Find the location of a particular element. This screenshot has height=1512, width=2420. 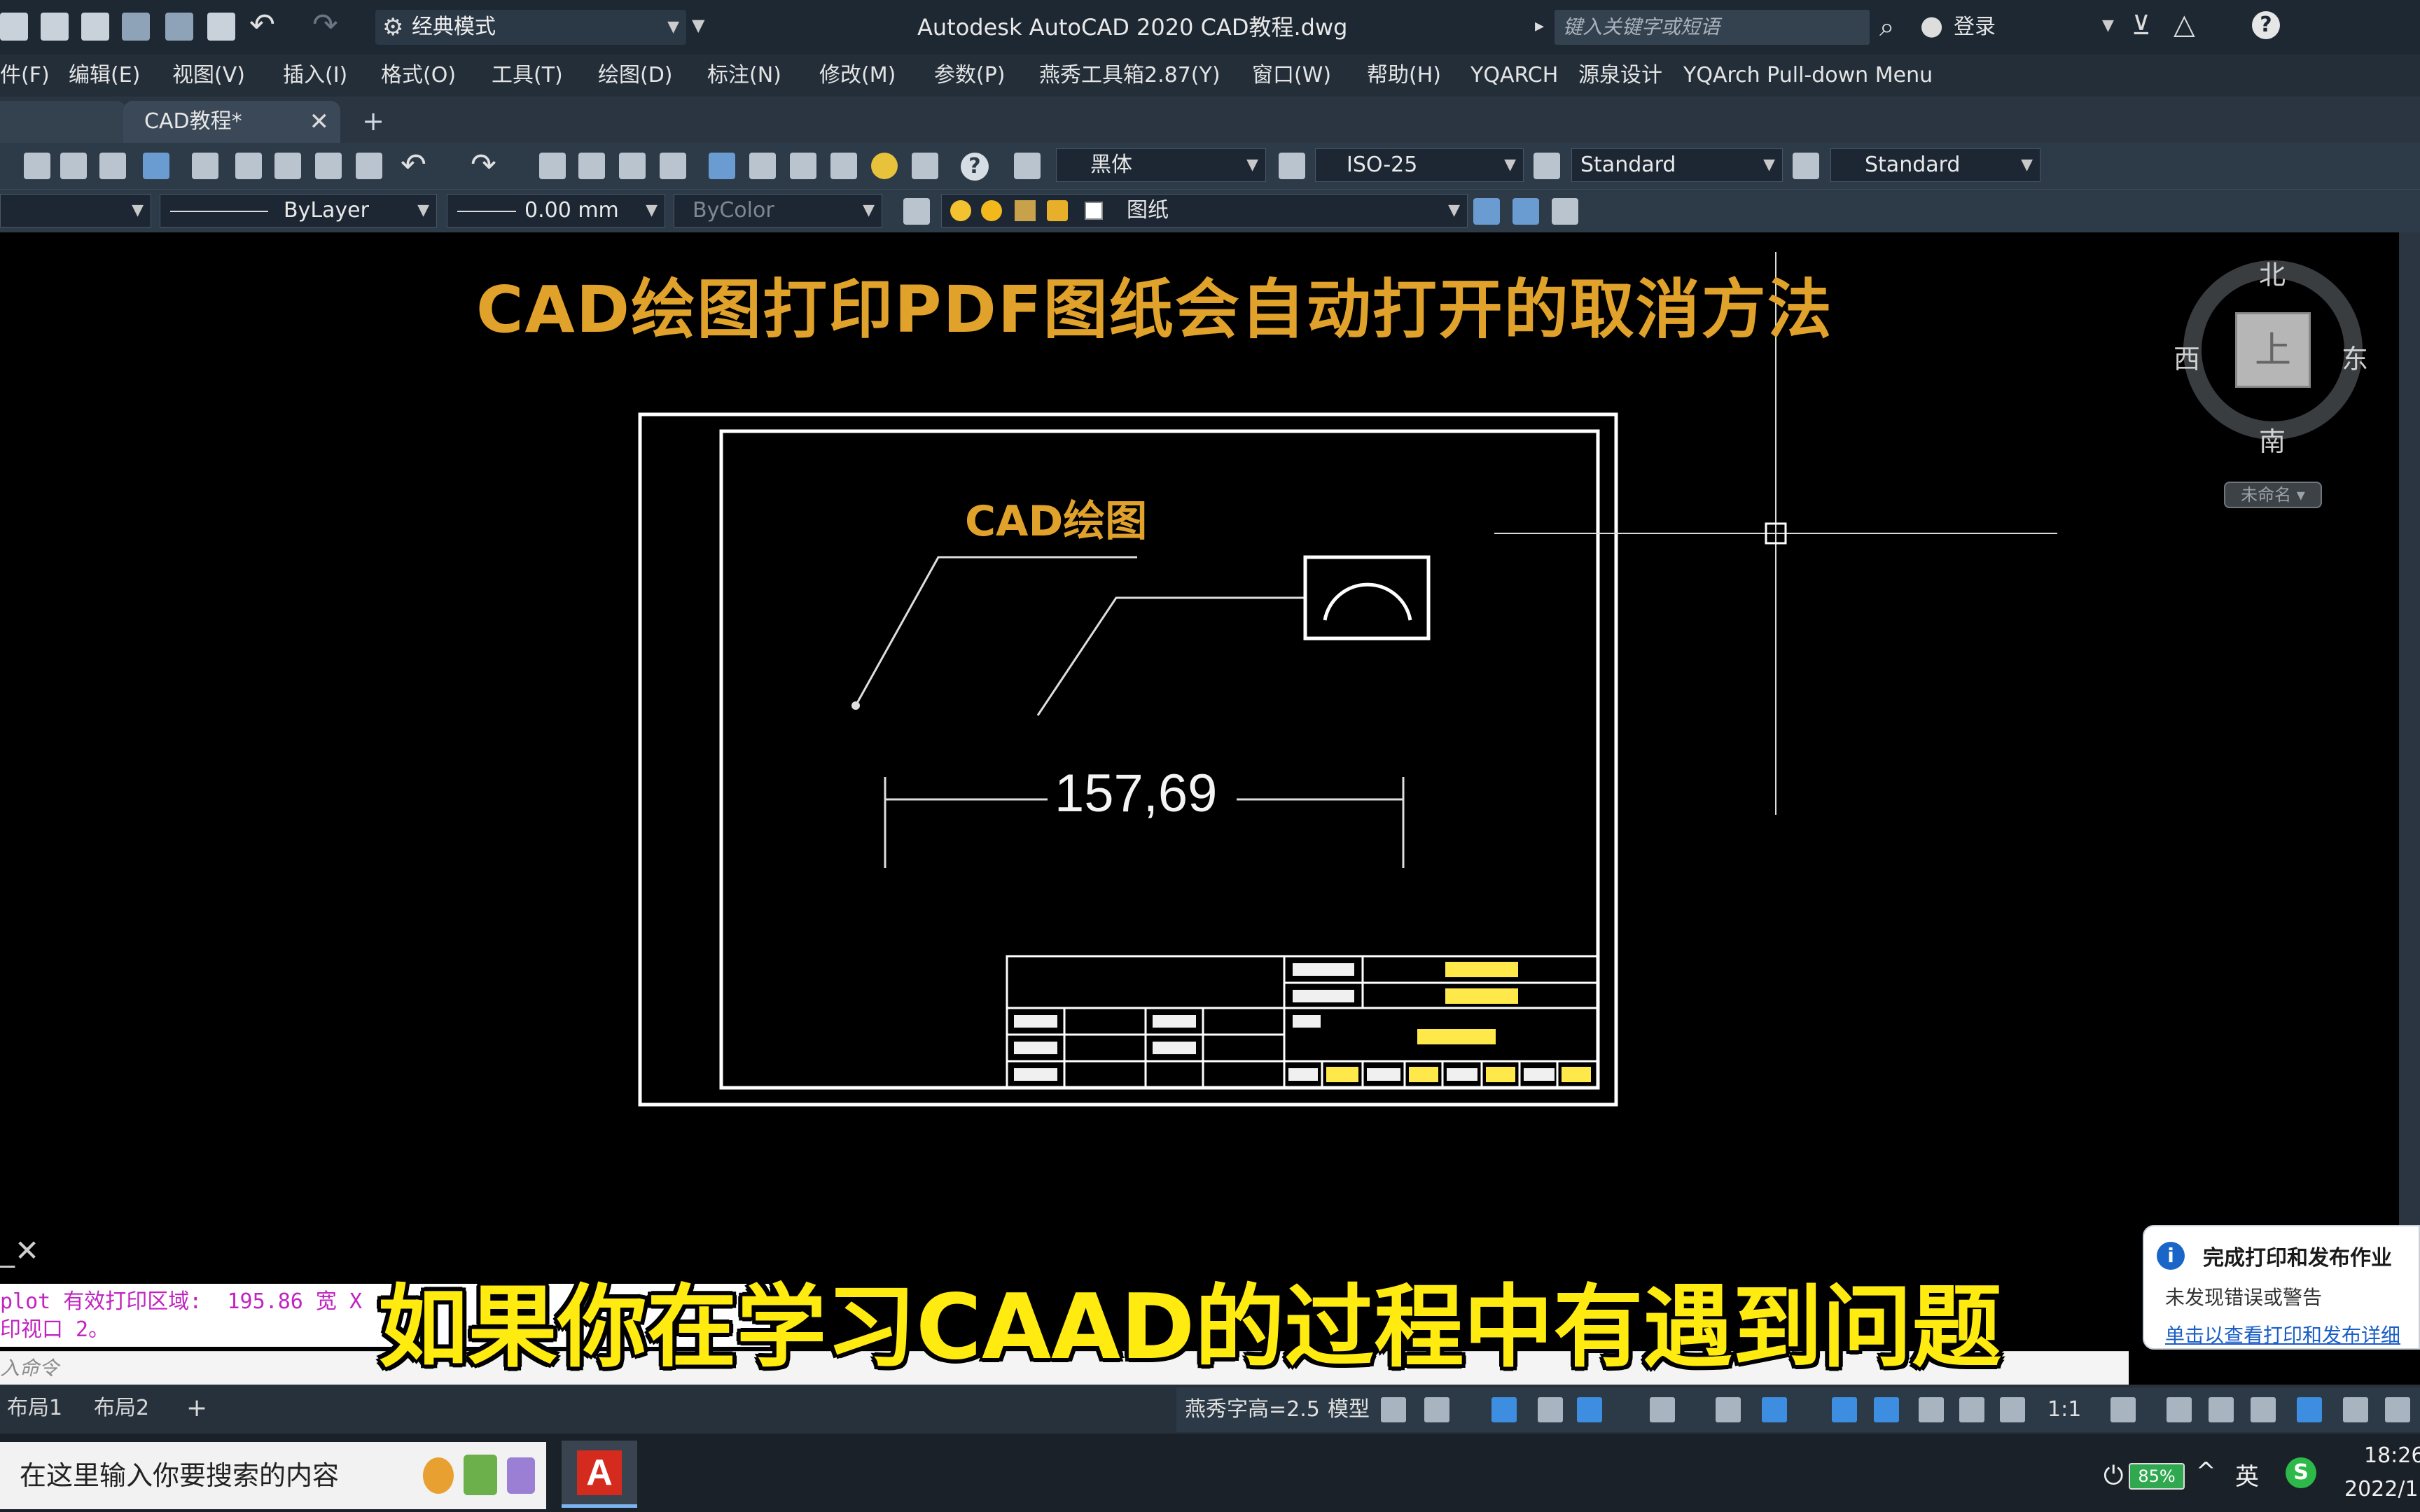

properties-icon is located at coordinates (722, 166).